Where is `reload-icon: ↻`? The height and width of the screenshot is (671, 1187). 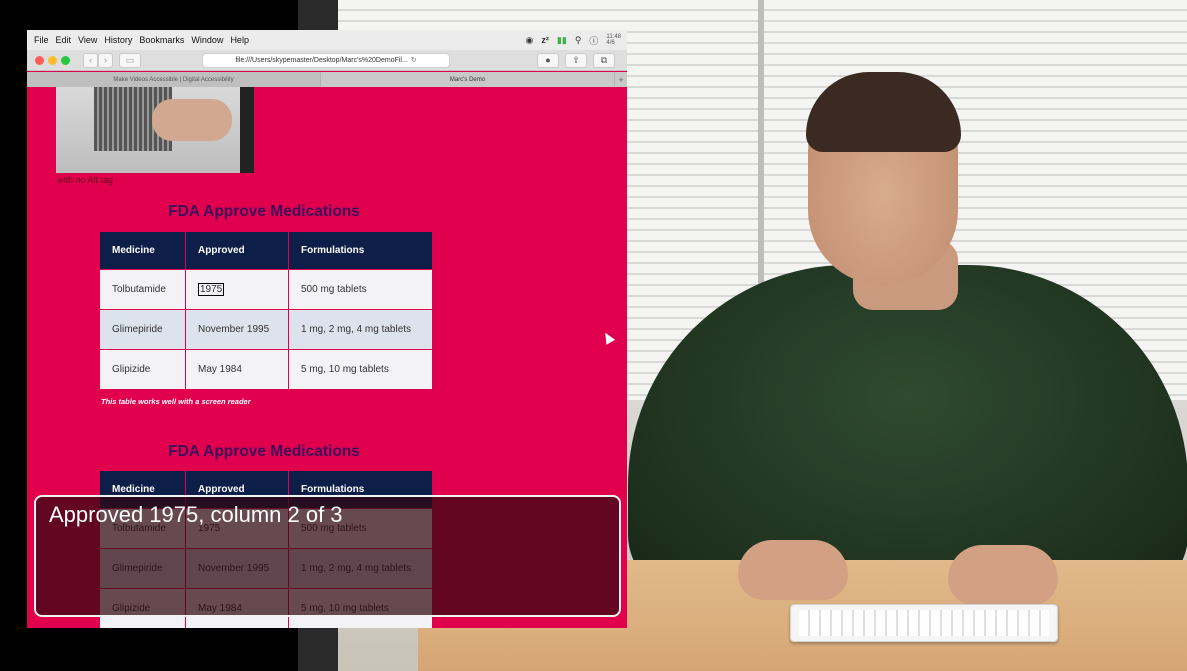 reload-icon: ↻ is located at coordinates (414, 60).